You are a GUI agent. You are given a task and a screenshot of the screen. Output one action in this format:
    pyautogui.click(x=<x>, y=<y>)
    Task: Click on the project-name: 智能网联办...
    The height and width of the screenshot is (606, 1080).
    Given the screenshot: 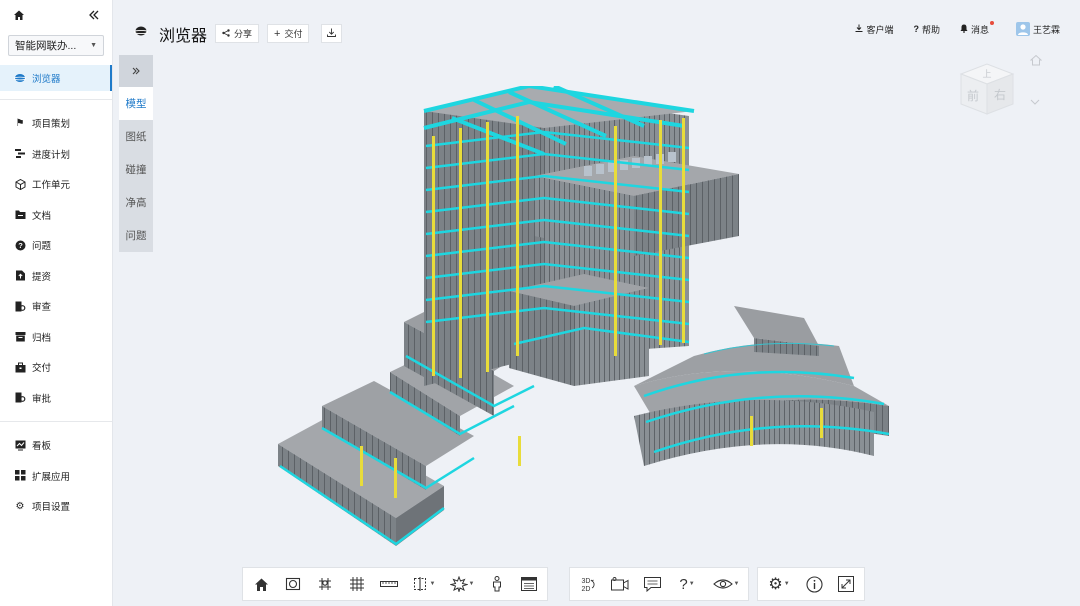 What is the action you would take?
    pyautogui.click(x=46, y=46)
    